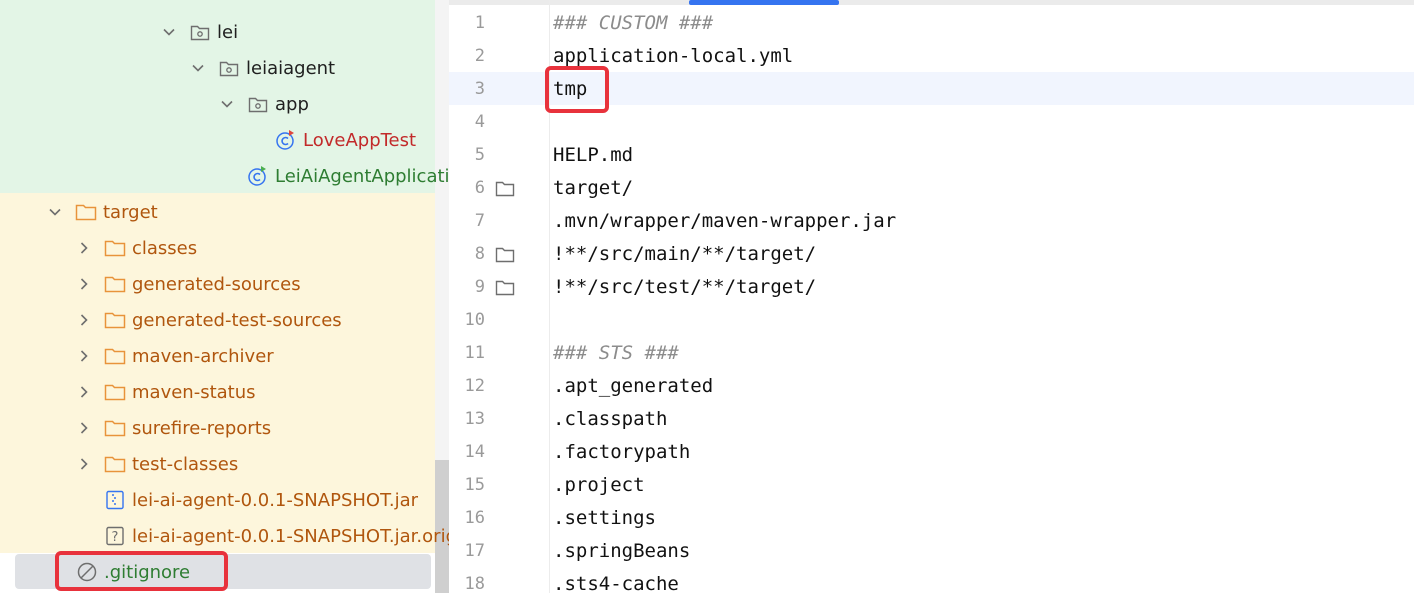 The width and height of the screenshot is (1414, 601). I want to click on tree-item-lei: lei, so click(199, 32).